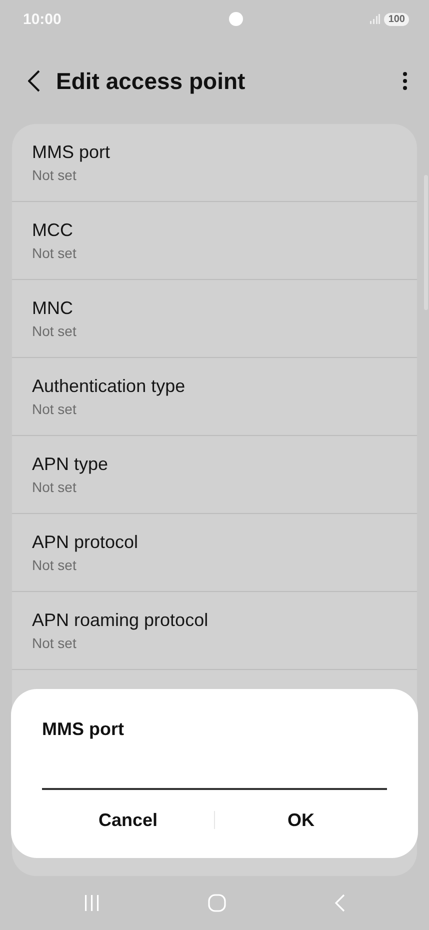 This screenshot has width=429, height=930. I want to click on setting-row: Authentication type Not set, so click(214, 397).